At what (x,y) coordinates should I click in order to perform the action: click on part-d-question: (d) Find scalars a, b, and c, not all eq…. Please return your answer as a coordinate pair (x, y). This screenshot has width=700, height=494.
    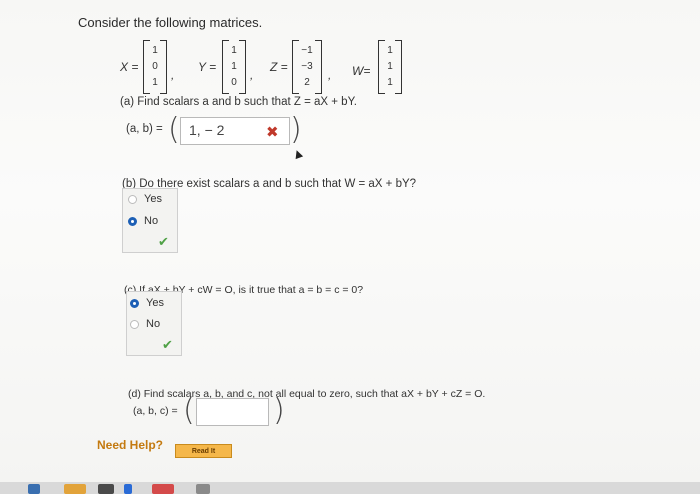
    Looking at the image, I should click on (307, 394).